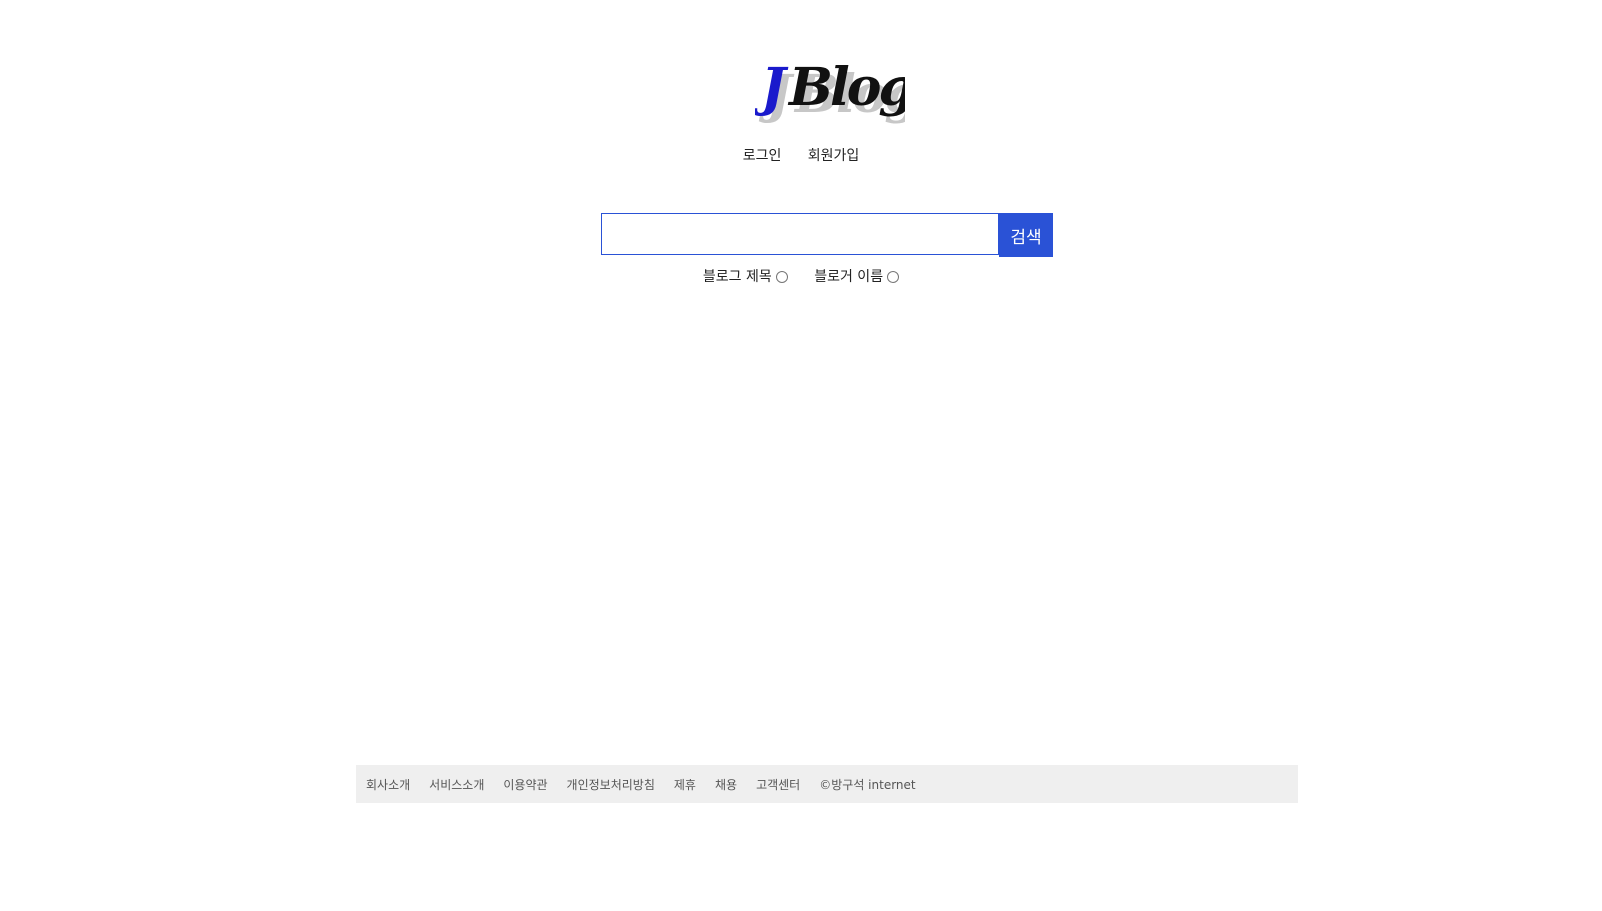 Image resolution: width=1602 pixels, height=911 pixels. I want to click on blog-title-radio, so click(781, 277).